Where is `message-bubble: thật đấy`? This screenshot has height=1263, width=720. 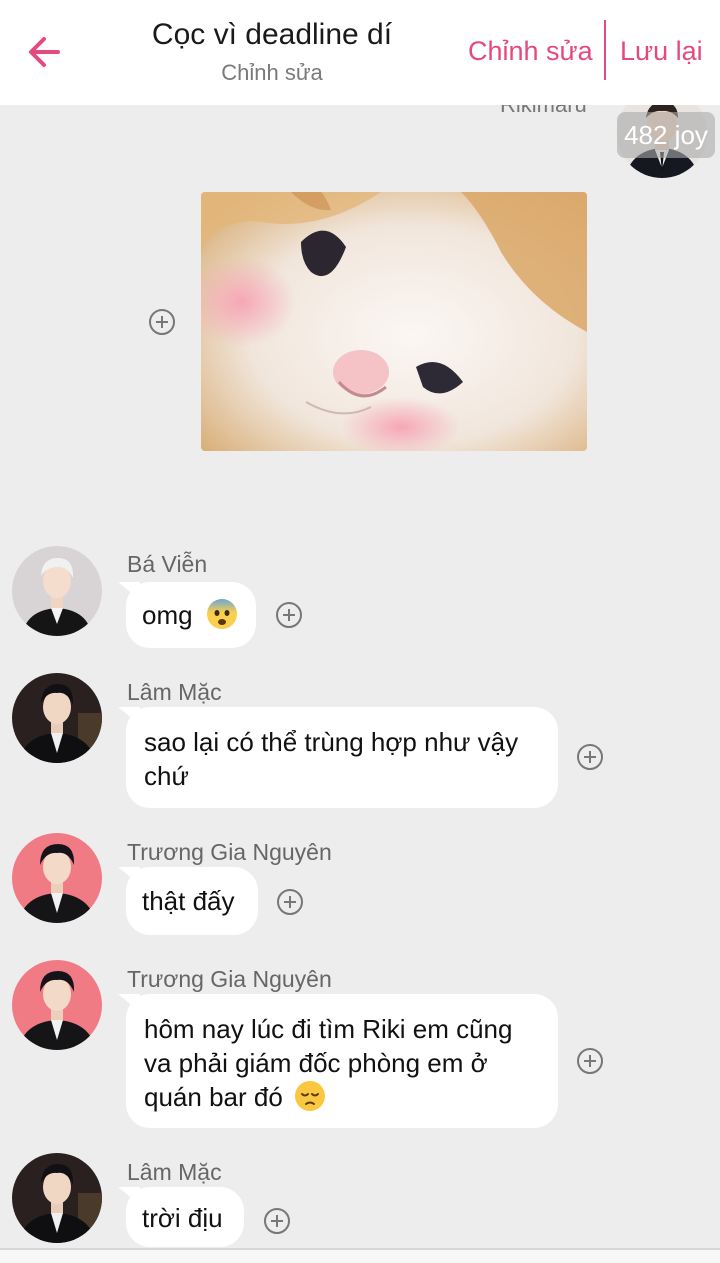 message-bubble: thật đấy is located at coordinates (192, 901).